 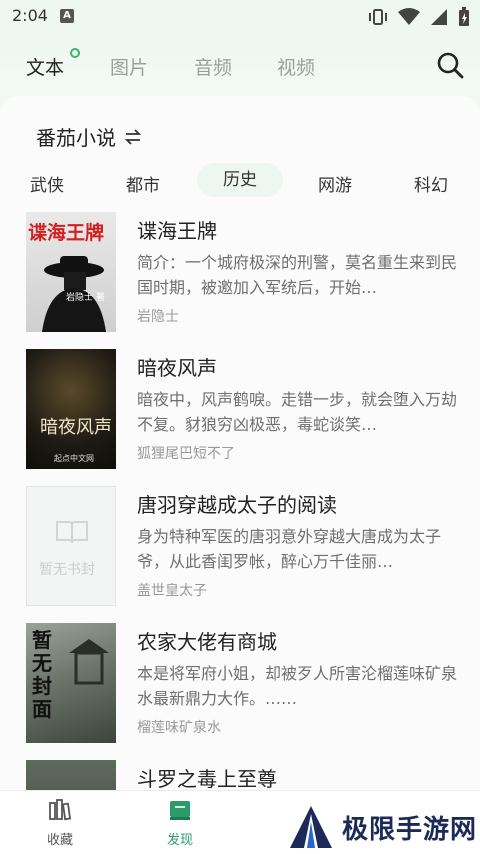 What do you see at coordinates (335, 183) in the screenshot?
I see `category-wangyou: 网游` at bounding box center [335, 183].